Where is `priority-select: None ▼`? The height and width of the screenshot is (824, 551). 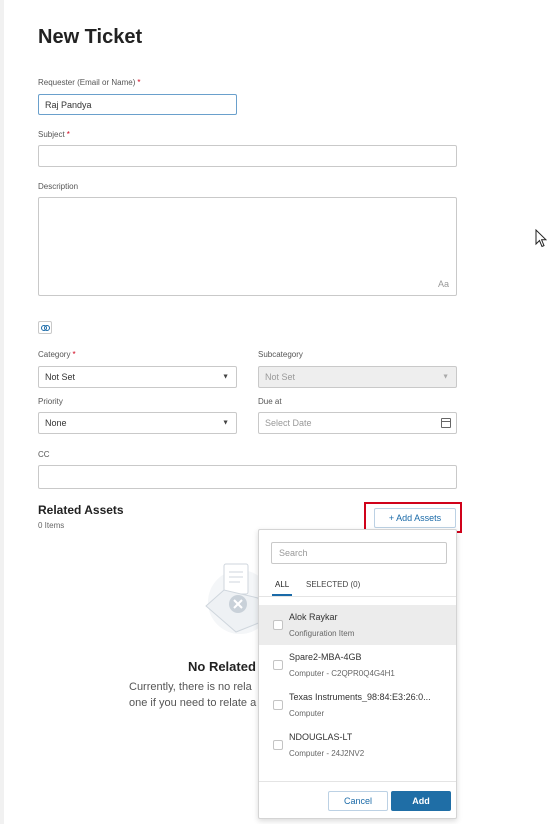
priority-select: None ▼ is located at coordinates (137, 423).